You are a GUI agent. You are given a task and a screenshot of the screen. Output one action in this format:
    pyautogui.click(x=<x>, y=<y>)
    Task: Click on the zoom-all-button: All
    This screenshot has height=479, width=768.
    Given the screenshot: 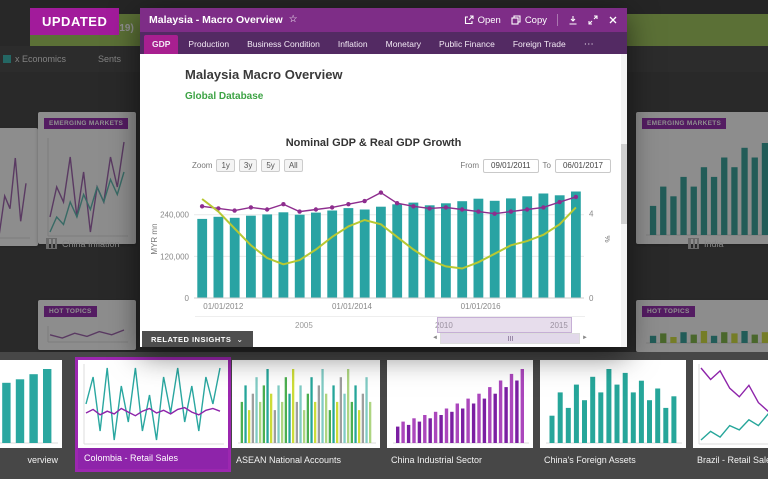 What is the action you would take?
    pyautogui.click(x=293, y=165)
    